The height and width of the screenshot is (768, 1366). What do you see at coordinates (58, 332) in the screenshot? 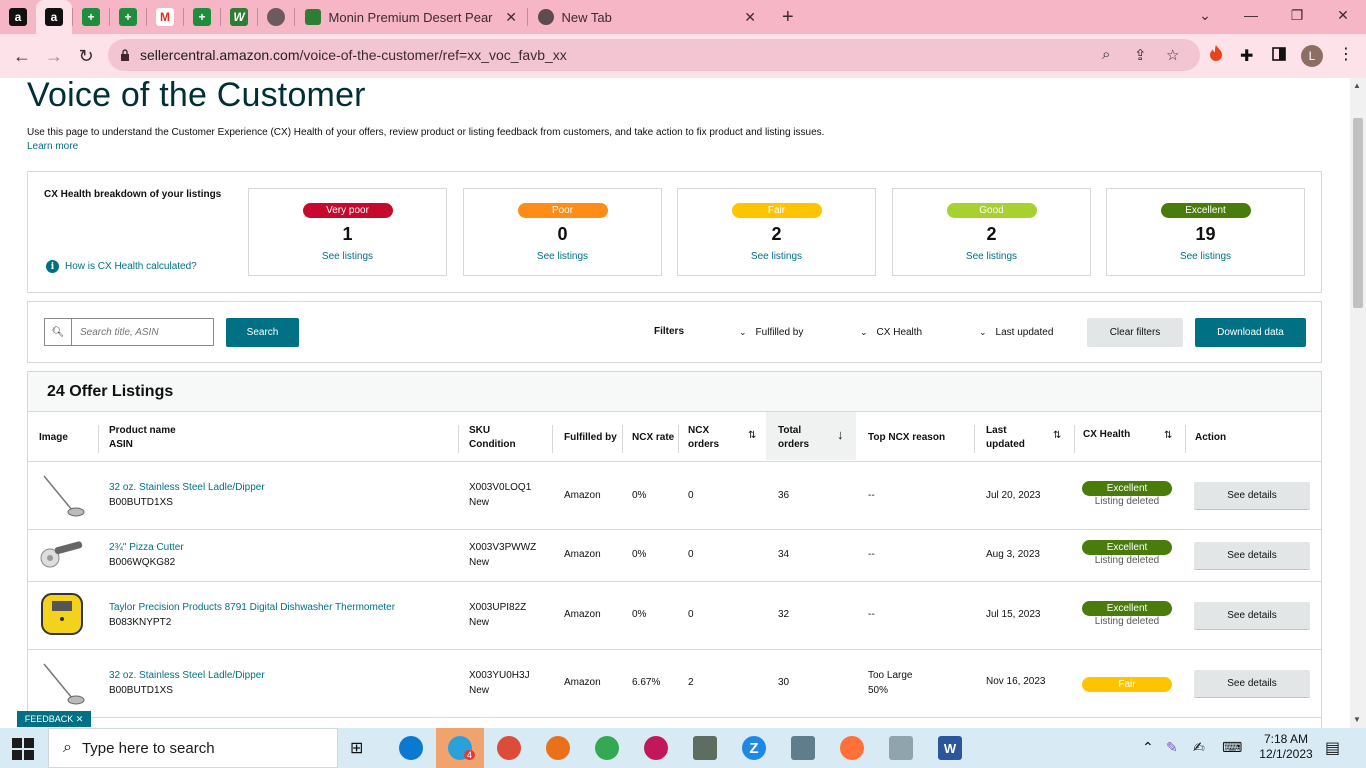
I see `search-icon: 🔍︎` at bounding box center [58, 332].